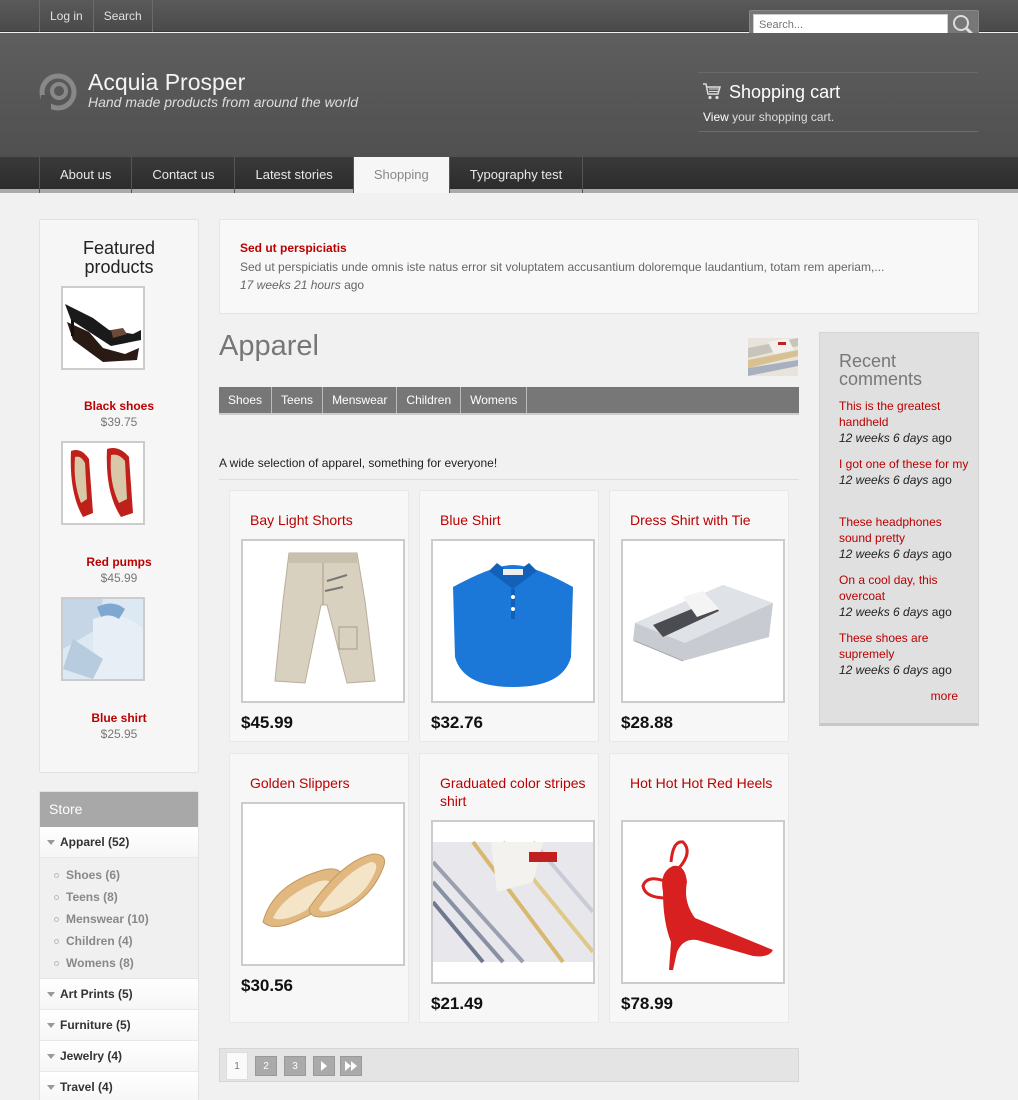 The width and height of the screenshot is (1018, 1100). I want to click on store-subcategory-children: Children (4), so click(119, 941).